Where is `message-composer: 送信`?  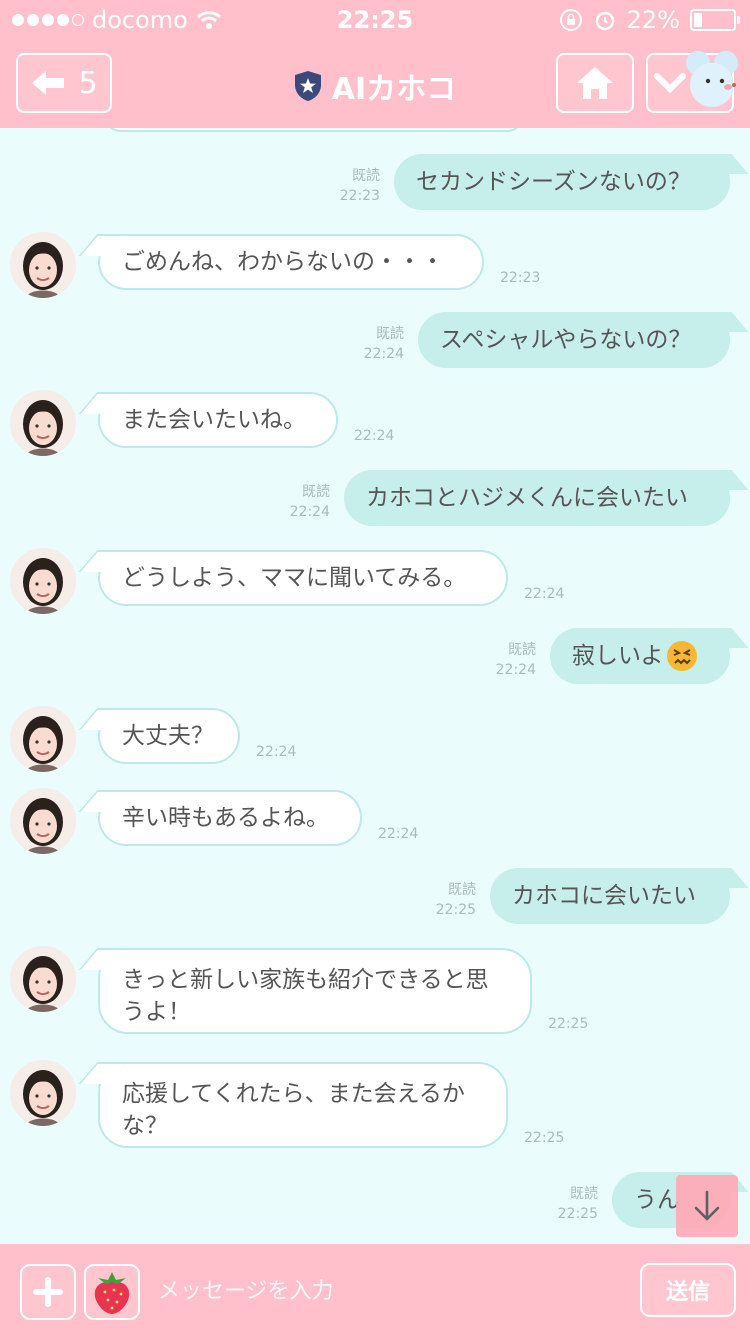
message-composer: 送信 is located at coordinates (375, 1289).